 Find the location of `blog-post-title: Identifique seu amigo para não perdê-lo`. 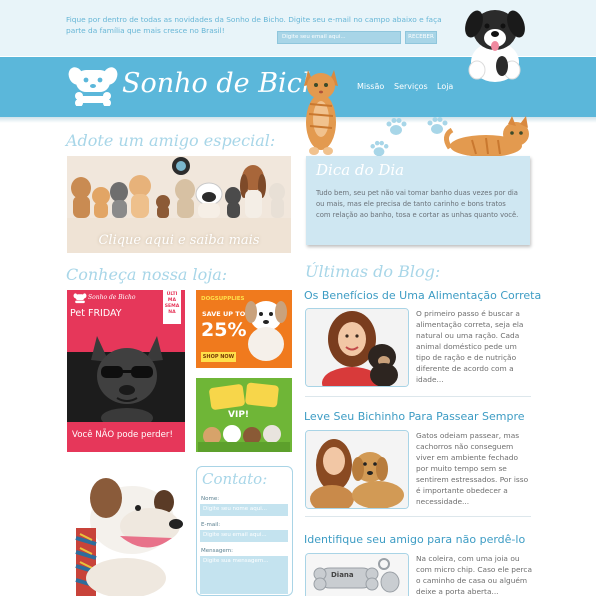

blog-post-title: Identifique seu amigo para não perdê-lo is located at coordinates (414, 539).